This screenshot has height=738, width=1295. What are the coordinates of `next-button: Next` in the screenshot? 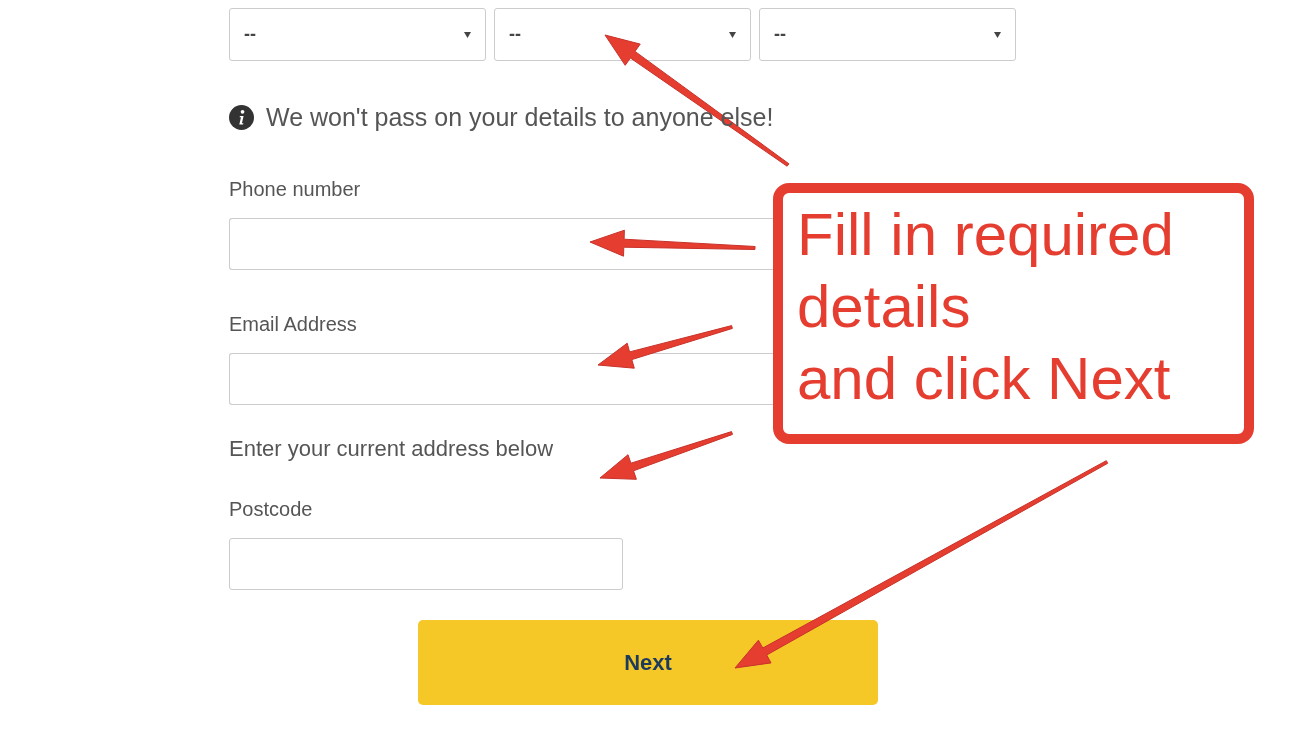 It's located at (648, 662).